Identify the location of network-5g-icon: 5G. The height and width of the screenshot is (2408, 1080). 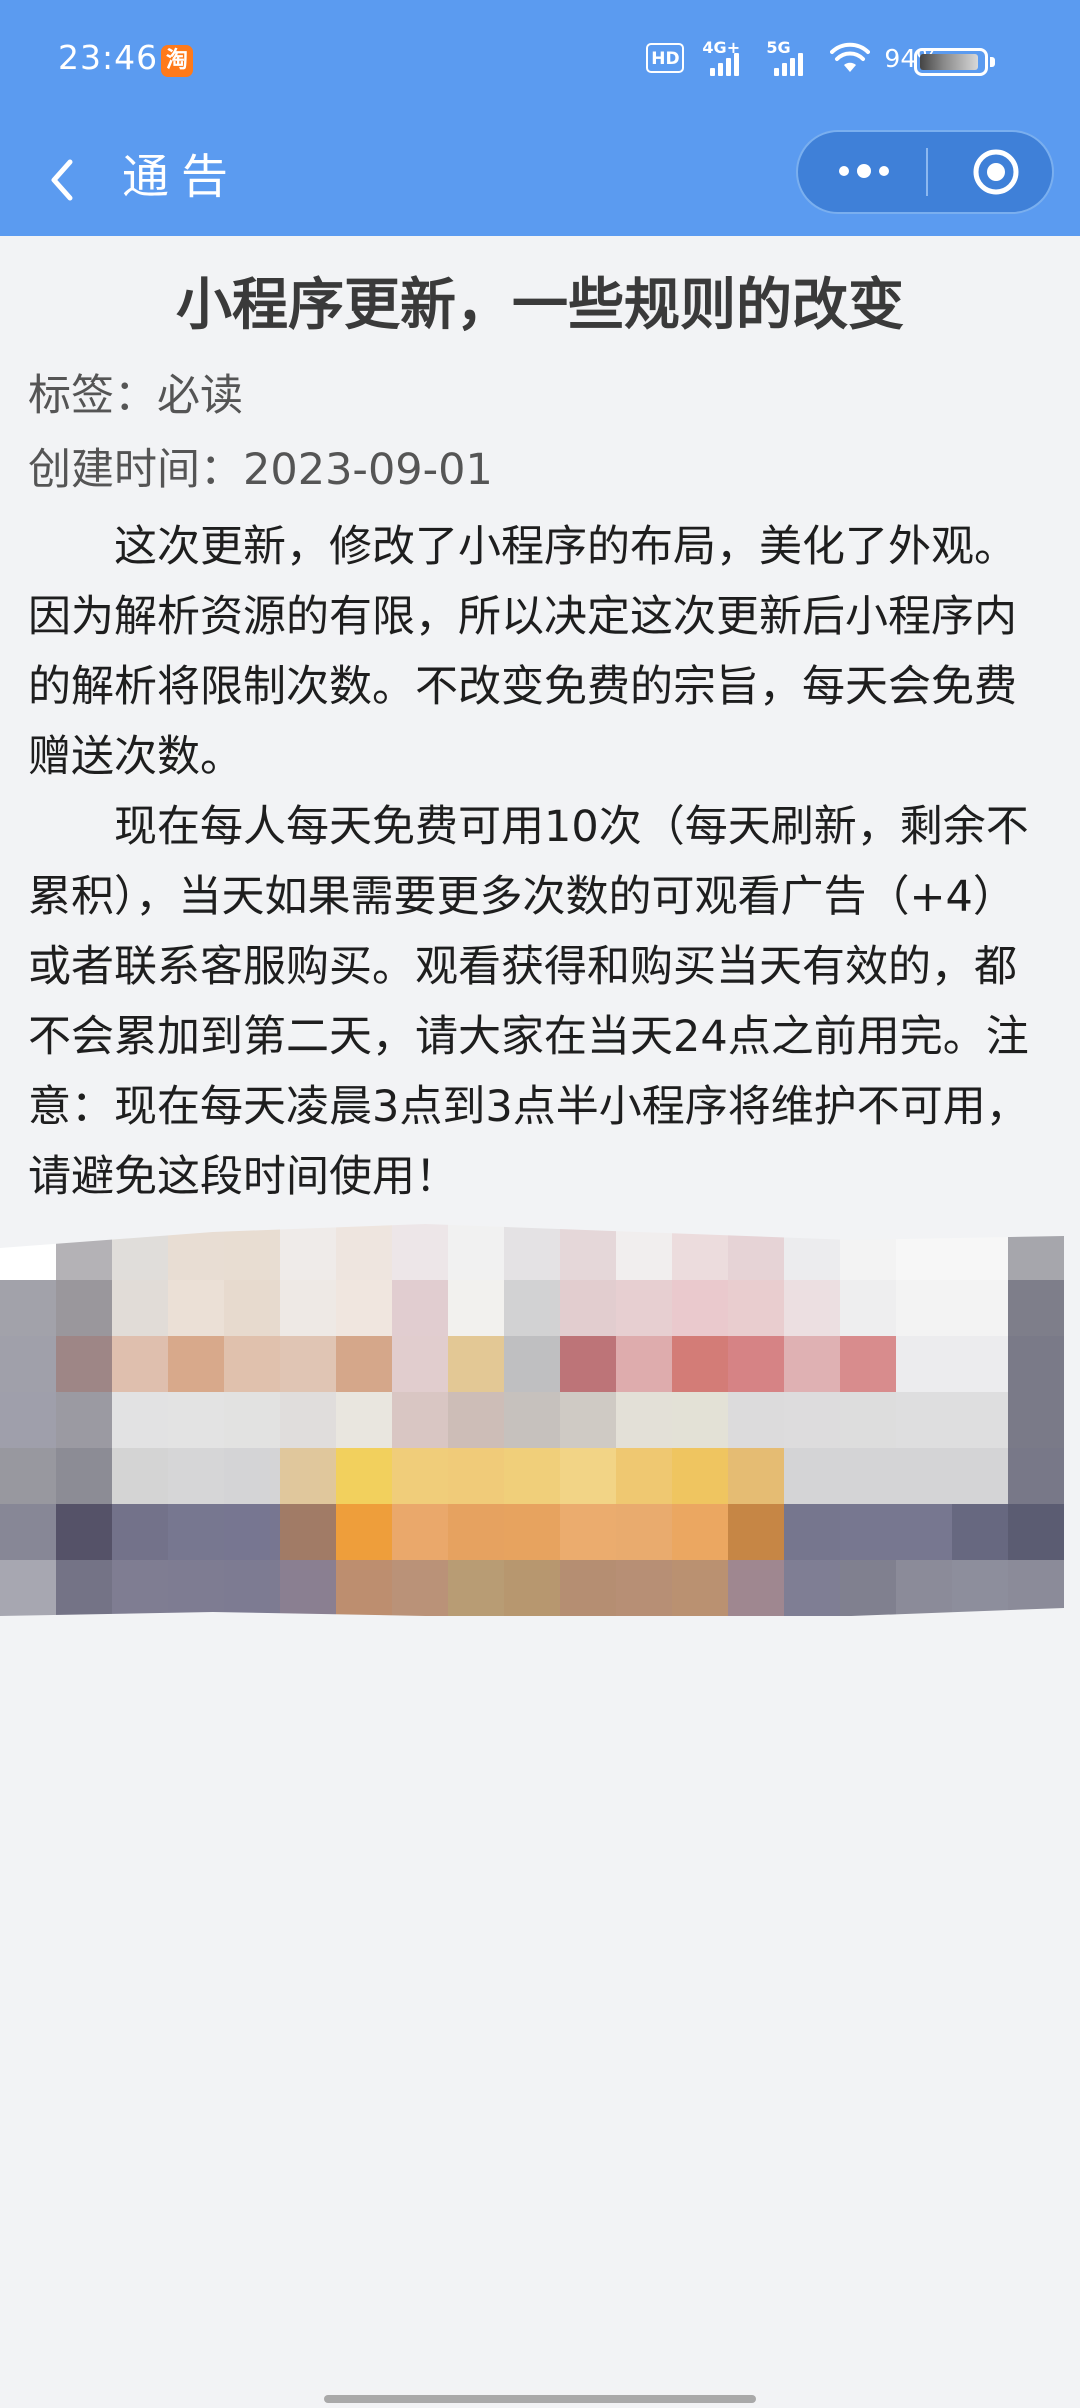
(789, 57).